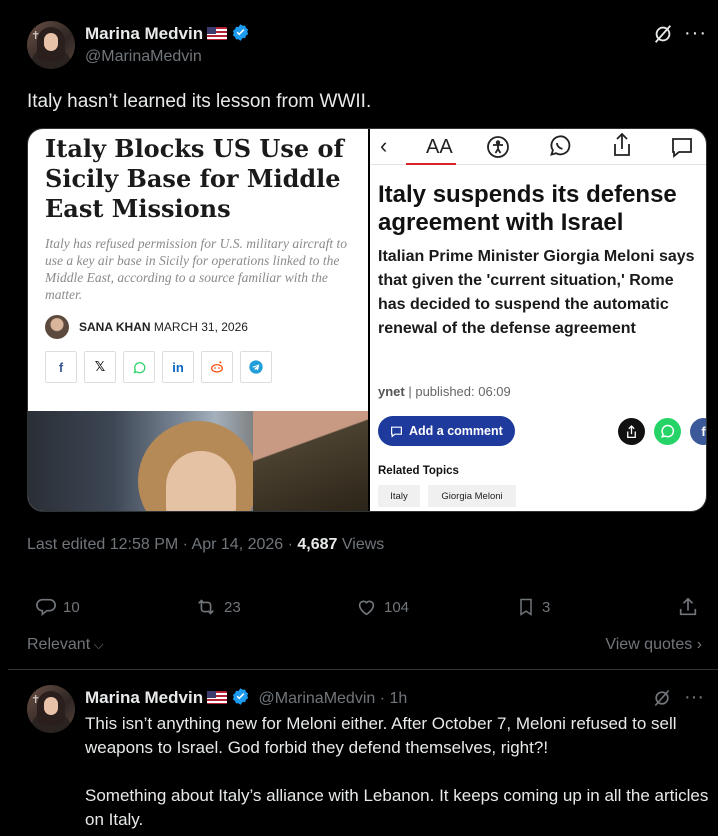 Image resolution: width=718 pixels, height=836 pixels. I want to click on reply-time: · 1h, so click(394, 698).